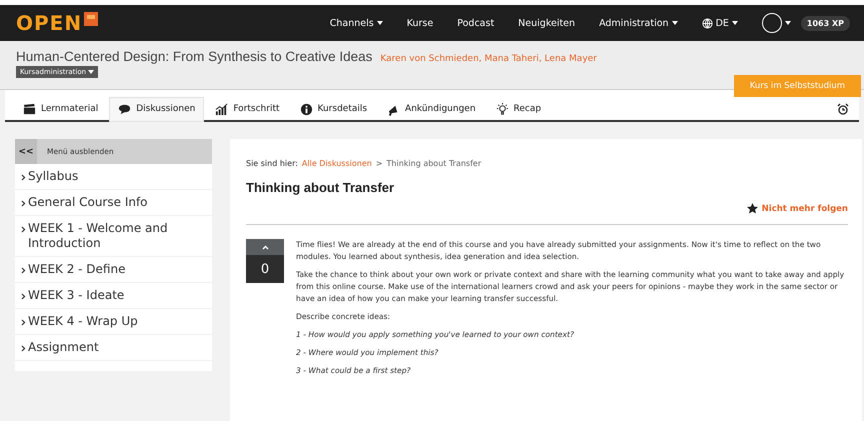 The width and height of the screenshot is (864, 421). Describe the element at coordinates (247, 109) in the screenshot. I see `course-tab: Fortschritt` at that location.